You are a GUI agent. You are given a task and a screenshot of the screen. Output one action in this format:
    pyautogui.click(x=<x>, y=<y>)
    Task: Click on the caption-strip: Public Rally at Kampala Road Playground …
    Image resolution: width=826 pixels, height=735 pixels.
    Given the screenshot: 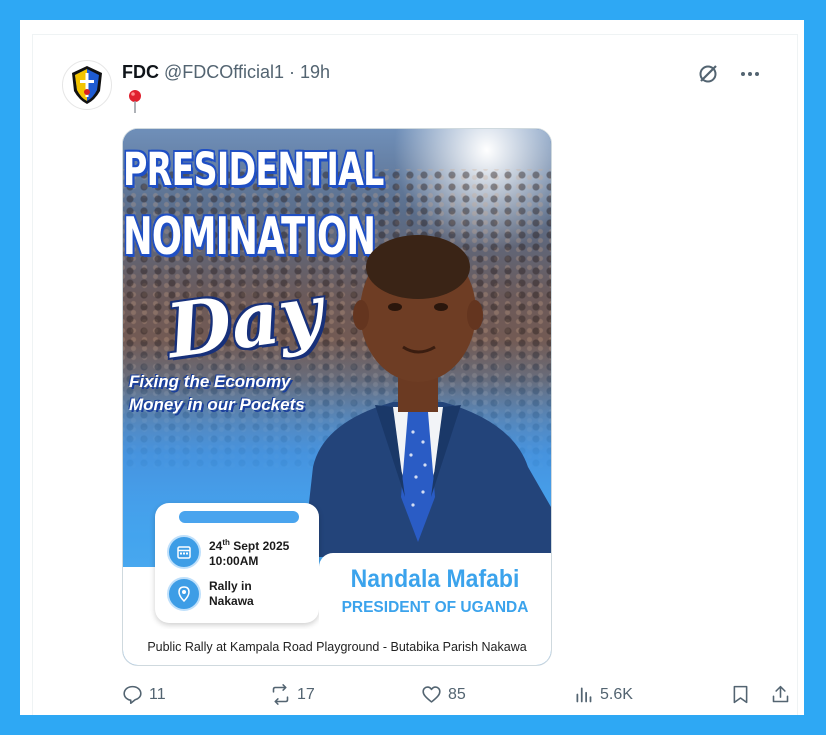 What is the action you would take?
    pyautogui.click(x=337, y=647)
    